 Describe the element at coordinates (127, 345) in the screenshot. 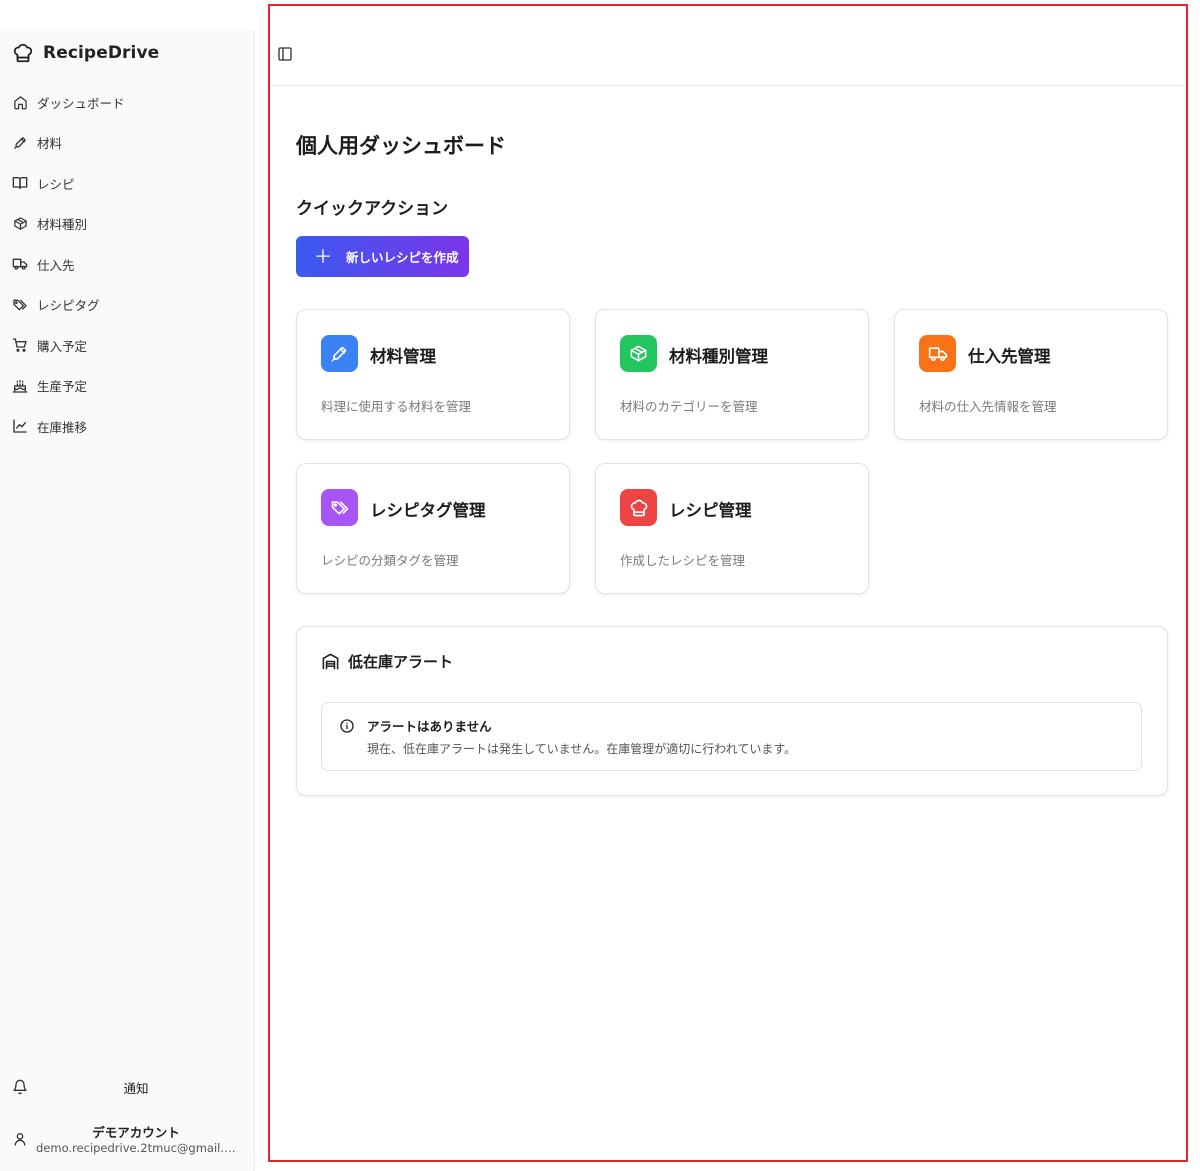

I see `sidebar-item-purchase-plan: 購入予定` at that location.